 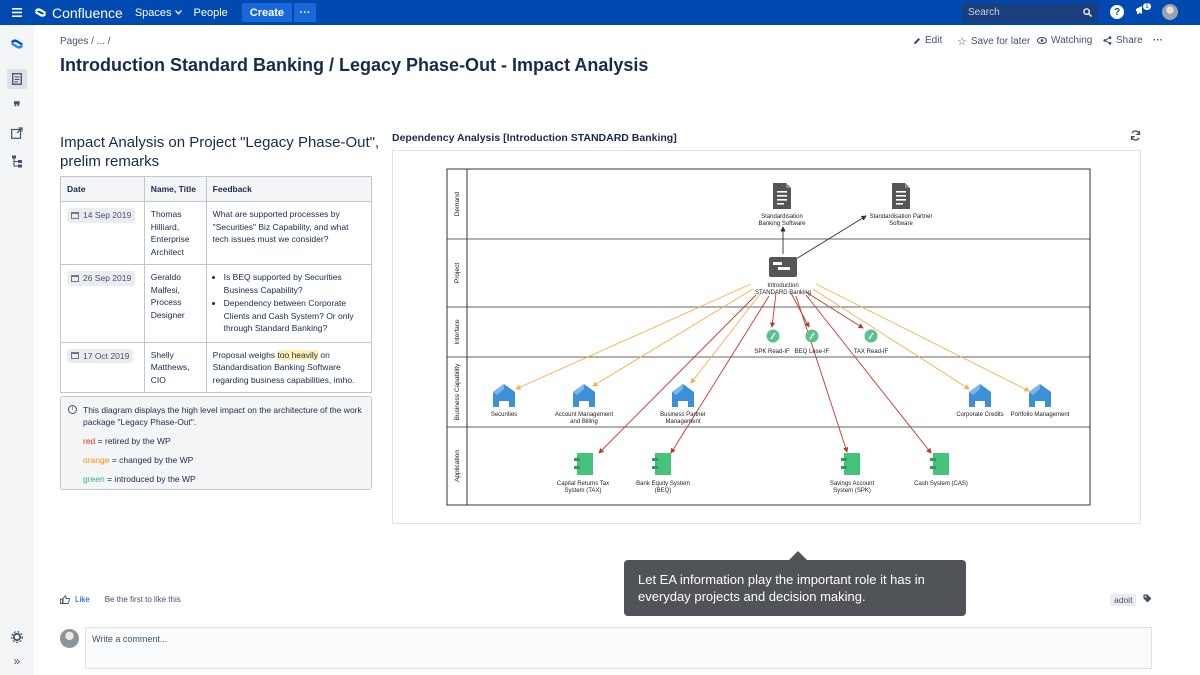 I want to click on eye-icon, so click(x=1042, y=40).